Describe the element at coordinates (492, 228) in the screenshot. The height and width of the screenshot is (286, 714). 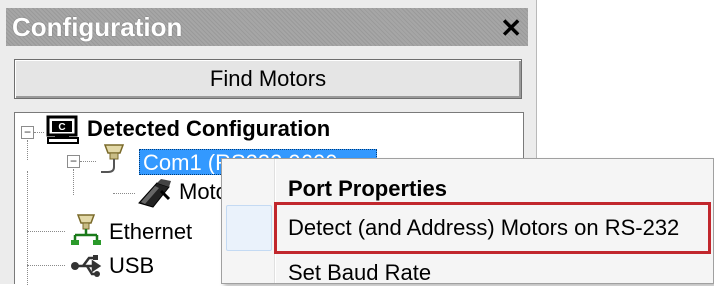
I see `highlight-outline` at that location.